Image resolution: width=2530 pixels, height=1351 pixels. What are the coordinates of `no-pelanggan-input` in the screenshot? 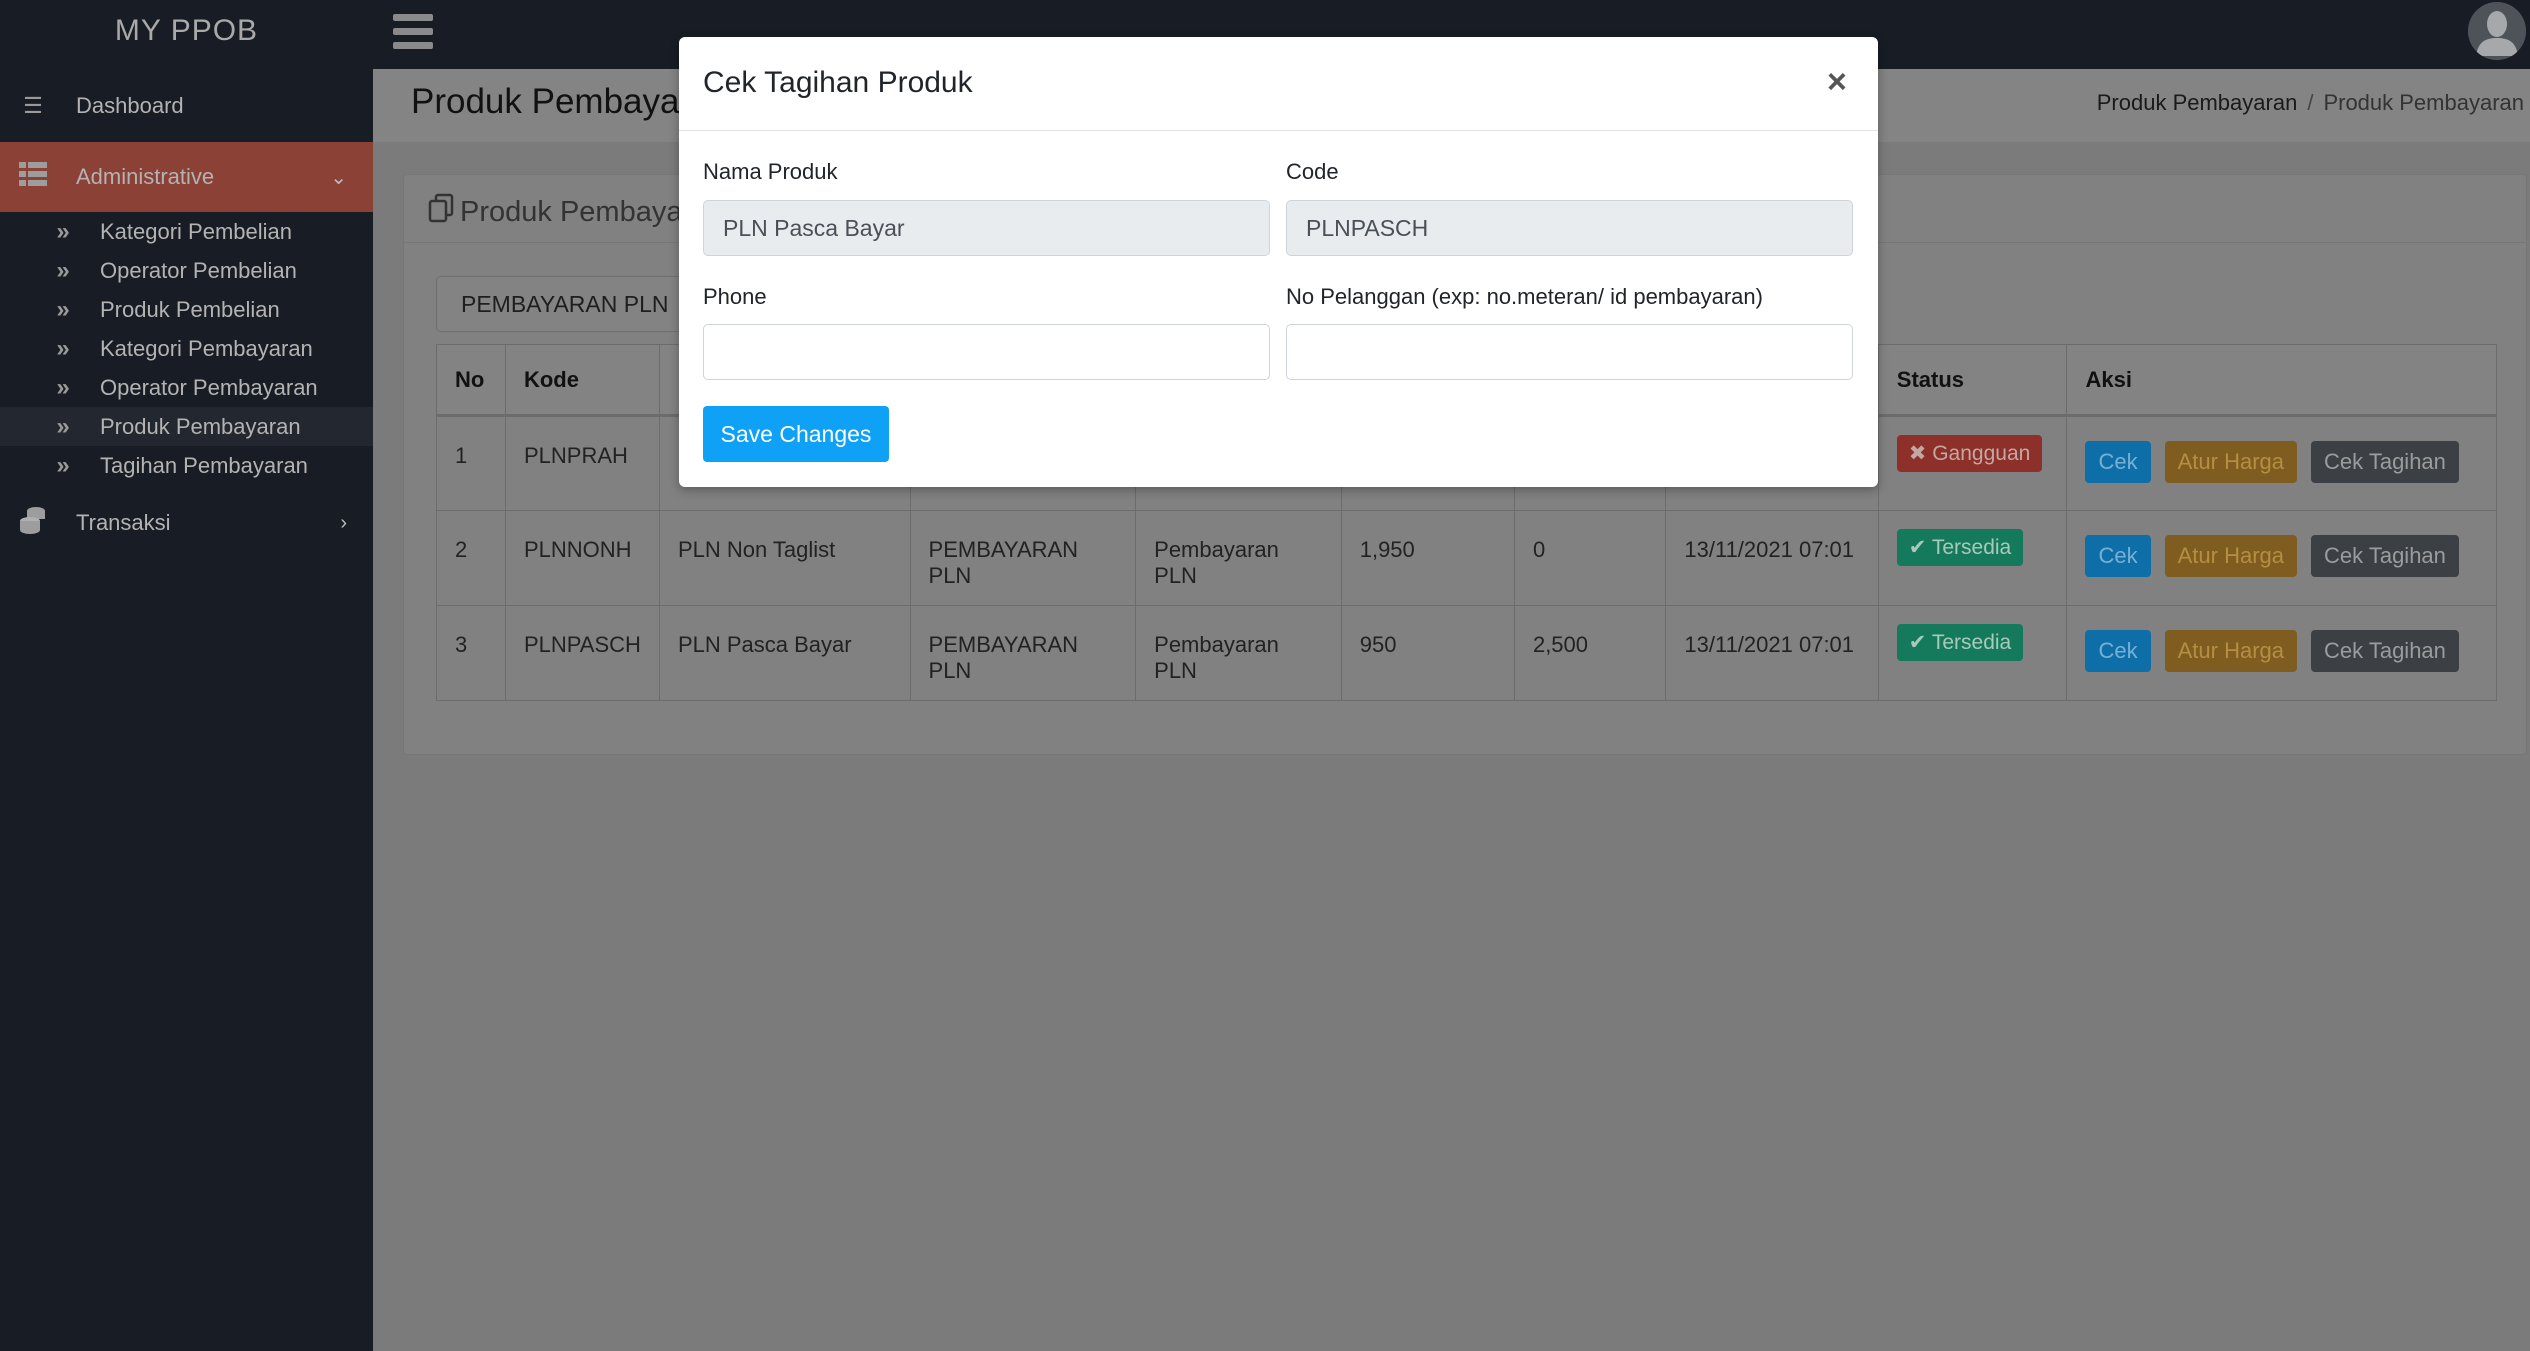 It's located at (1569, 352).